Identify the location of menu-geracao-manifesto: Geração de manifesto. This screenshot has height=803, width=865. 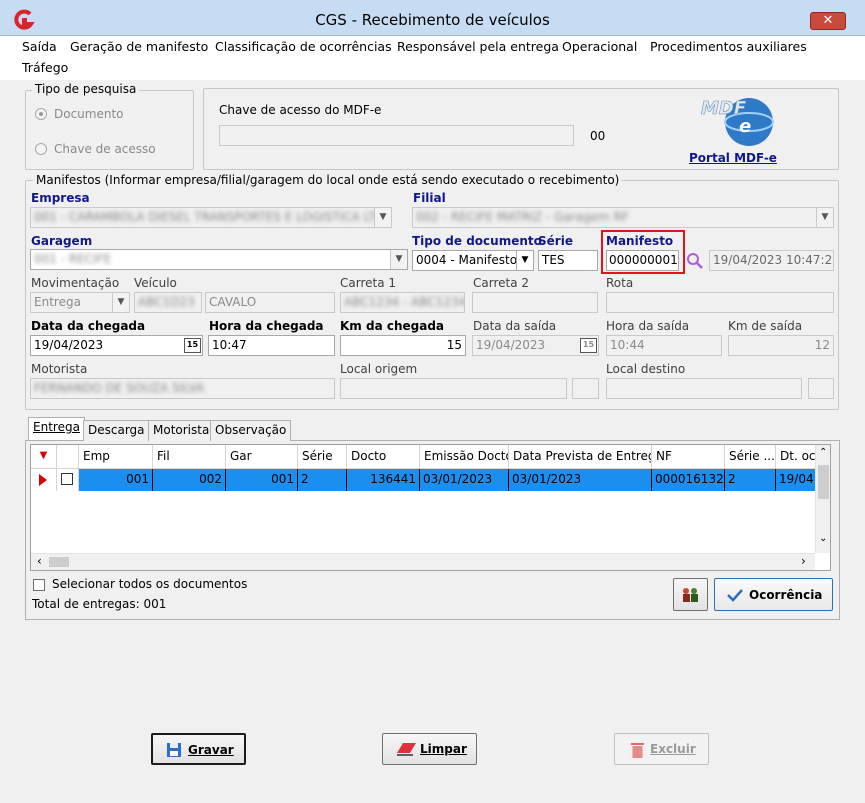
(139, 46).